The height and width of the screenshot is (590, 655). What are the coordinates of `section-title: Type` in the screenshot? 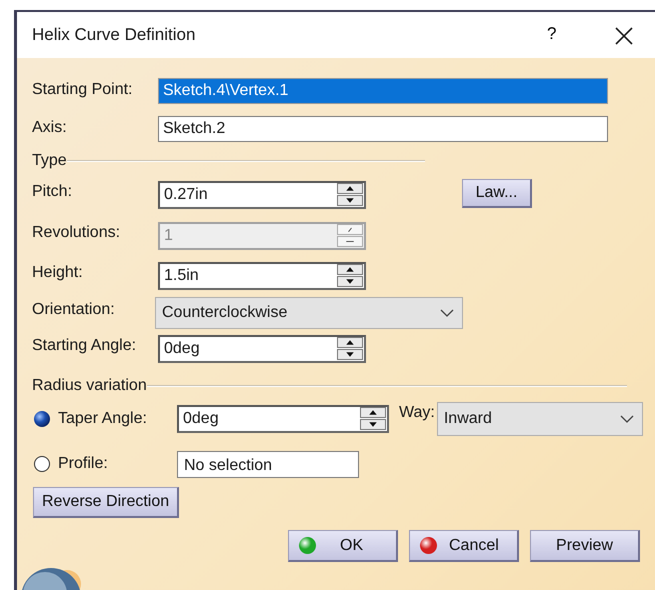 It's located at (49, 161).